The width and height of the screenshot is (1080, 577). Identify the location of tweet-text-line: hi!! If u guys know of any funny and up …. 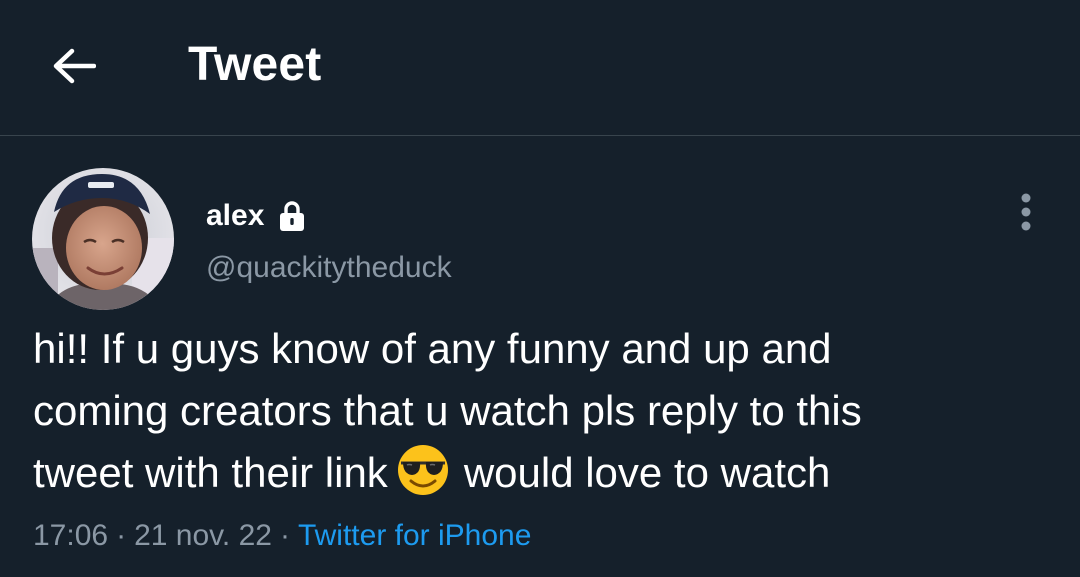
(432, 348).